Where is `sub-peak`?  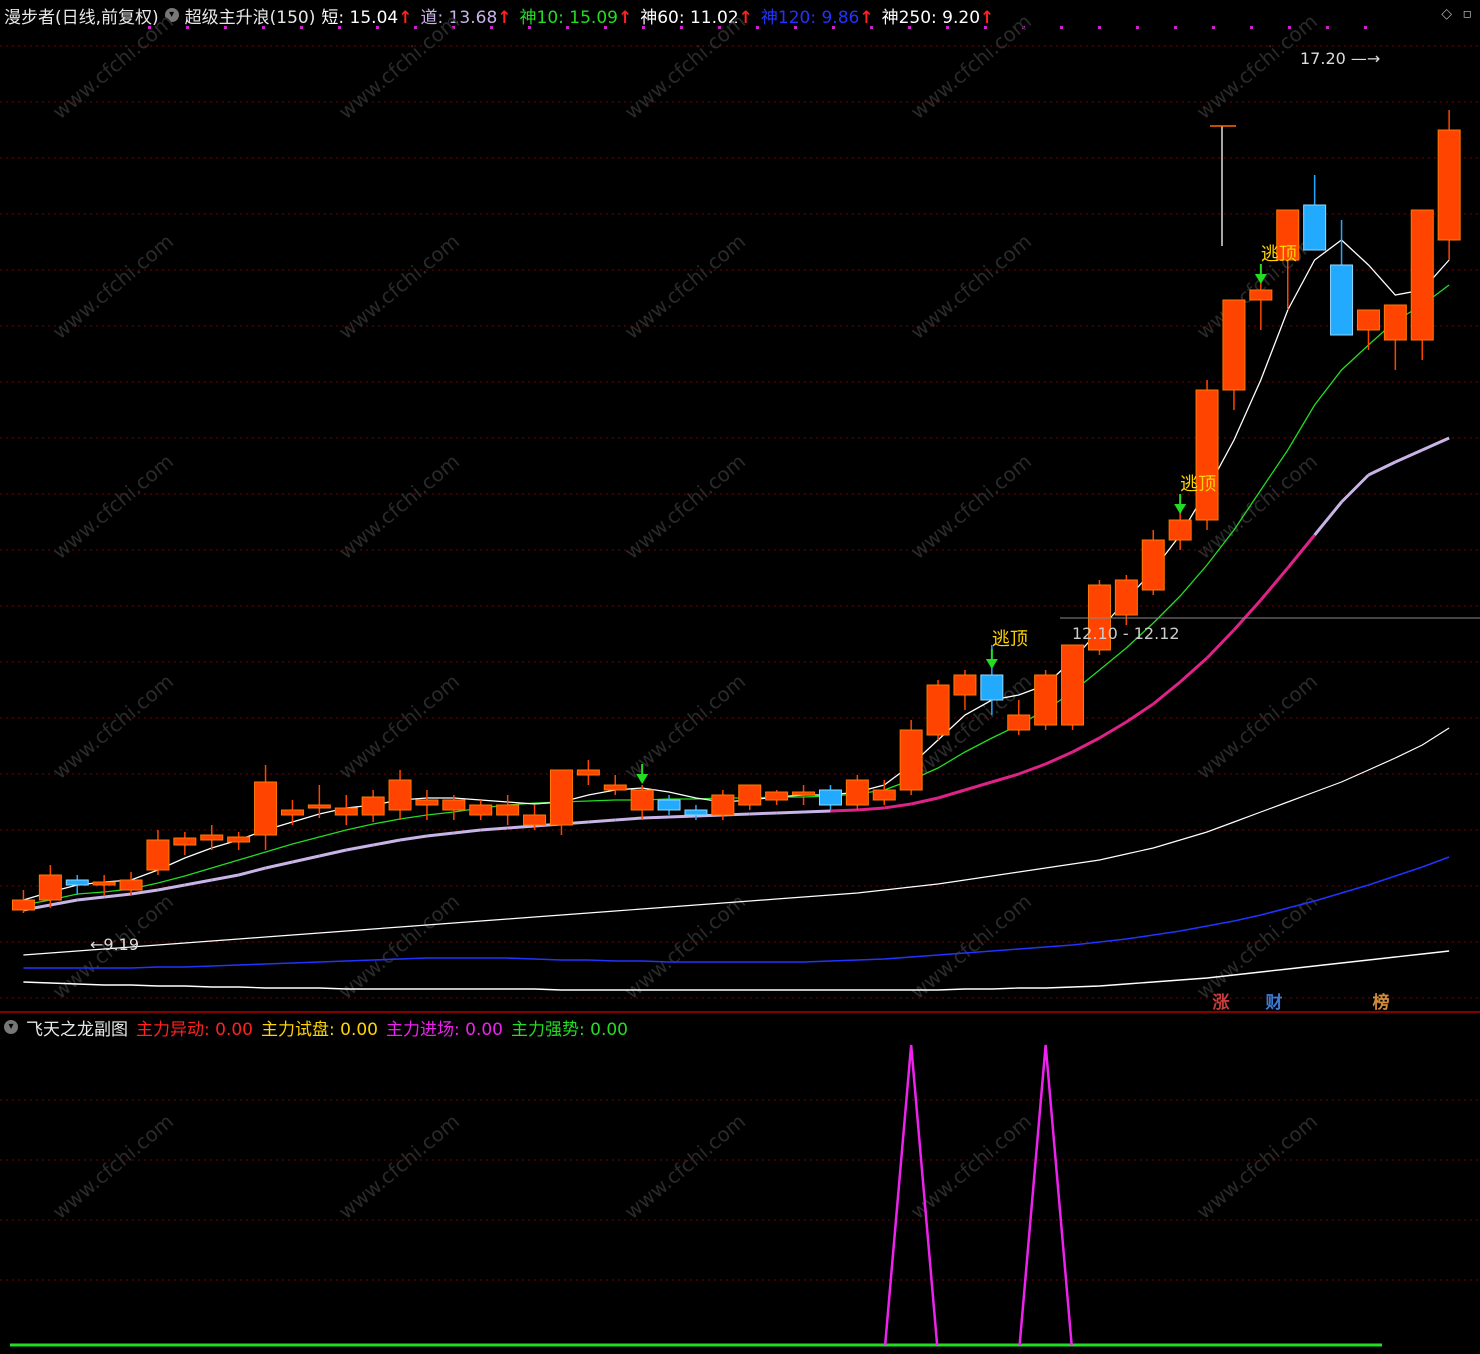 sub-peak is located at coordinates (1045, 1195).